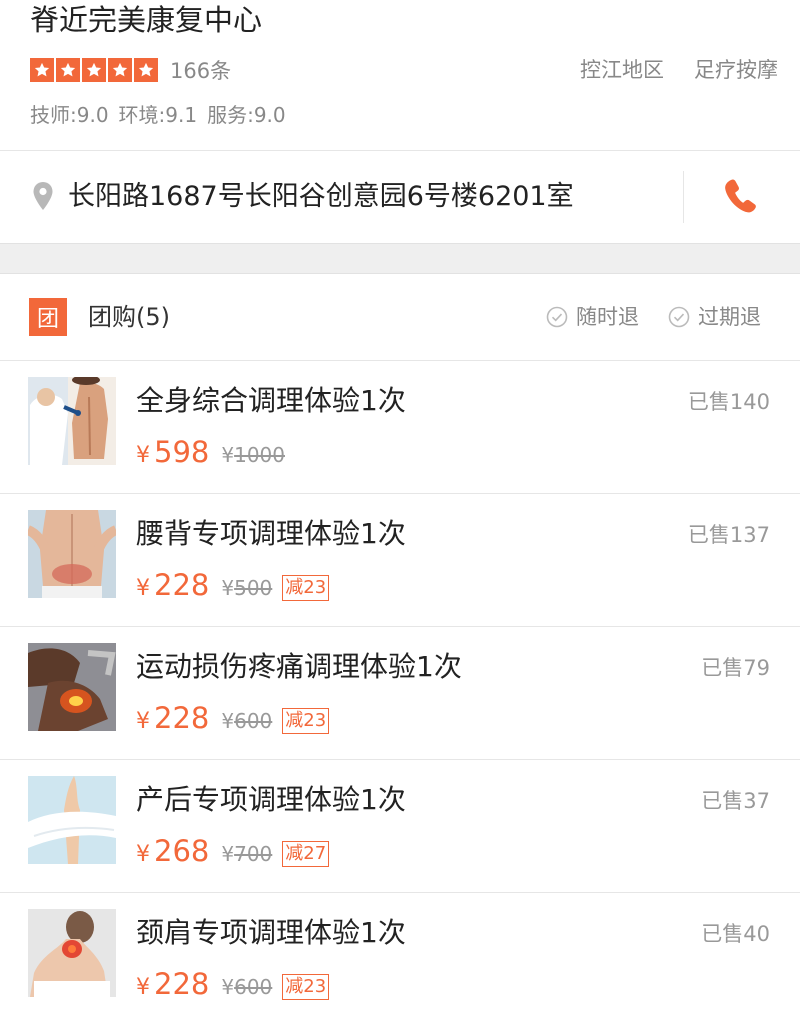 Image resolution: width=800 pixels, height=1018 pixels. Describe the element at coordinates (43, 196) in the screenshot. I see `map-pin-icon` at that location.